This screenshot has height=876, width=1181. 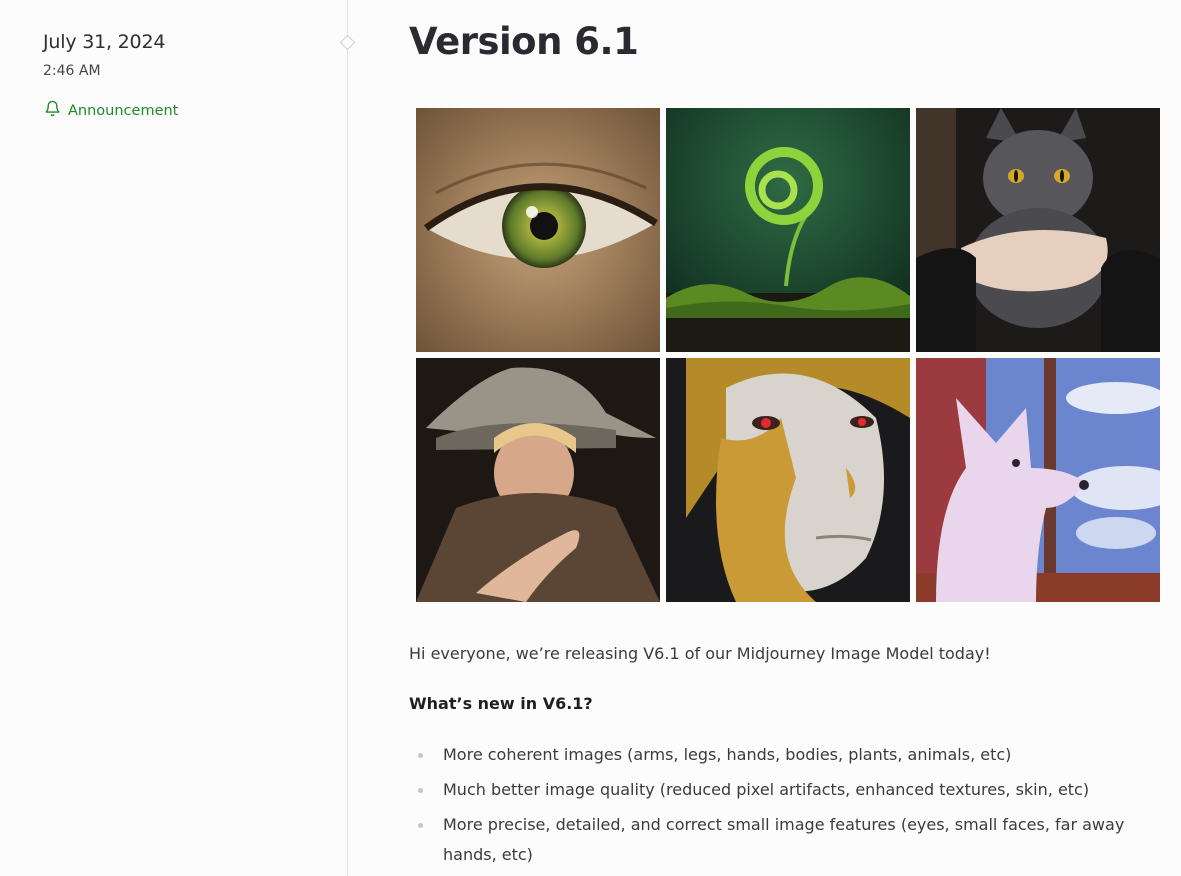 I want to click on post-date: July 31, 2024, so click(x=104, y=42).